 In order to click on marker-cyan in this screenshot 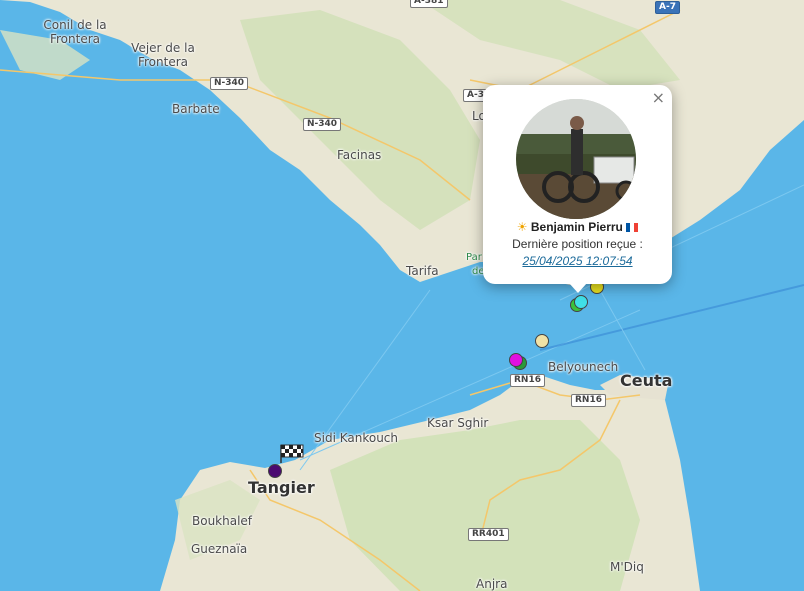, I will do `click(581, 302)`.